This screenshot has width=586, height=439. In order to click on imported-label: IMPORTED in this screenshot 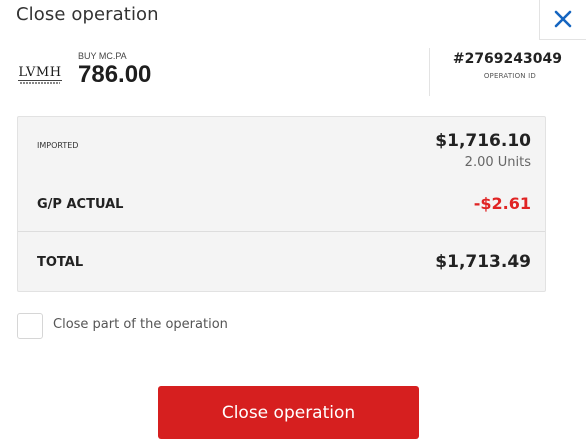, I will do `click(58, 145)`.